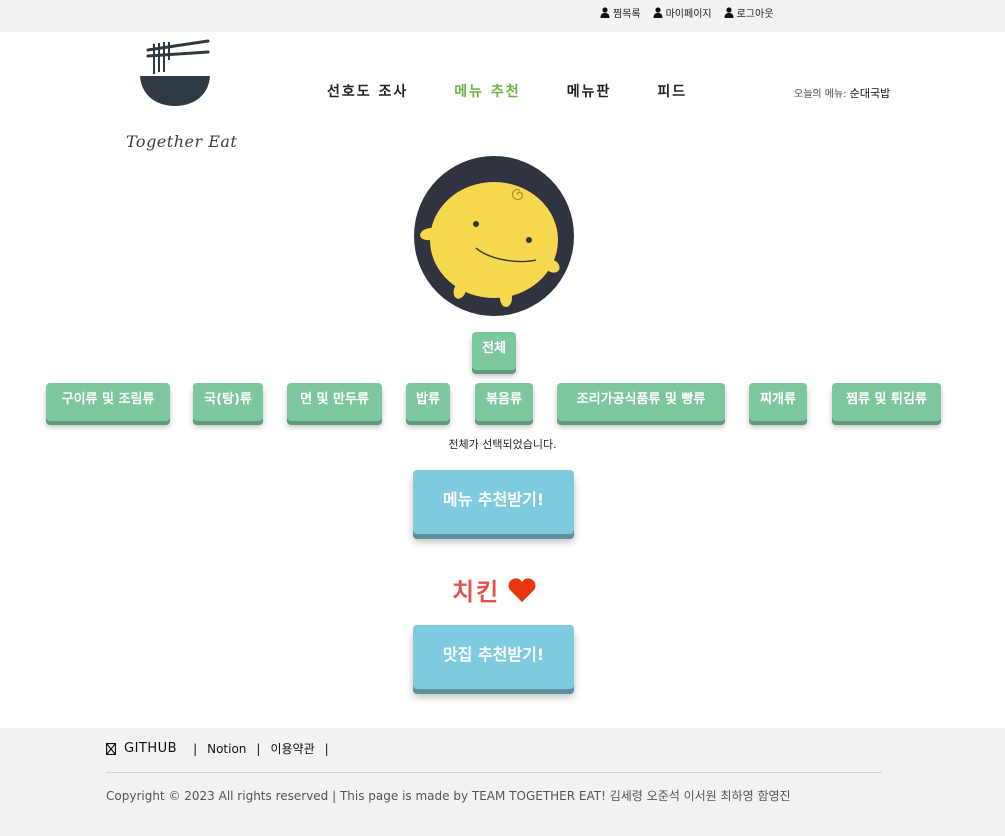 The width and height of the screenshot is (1005, 836). Describe the element at coordinates (502, 16) in the screenshot. I see `top-utility-bar: 찜목록 마이페이지 로그아웃` at that location.